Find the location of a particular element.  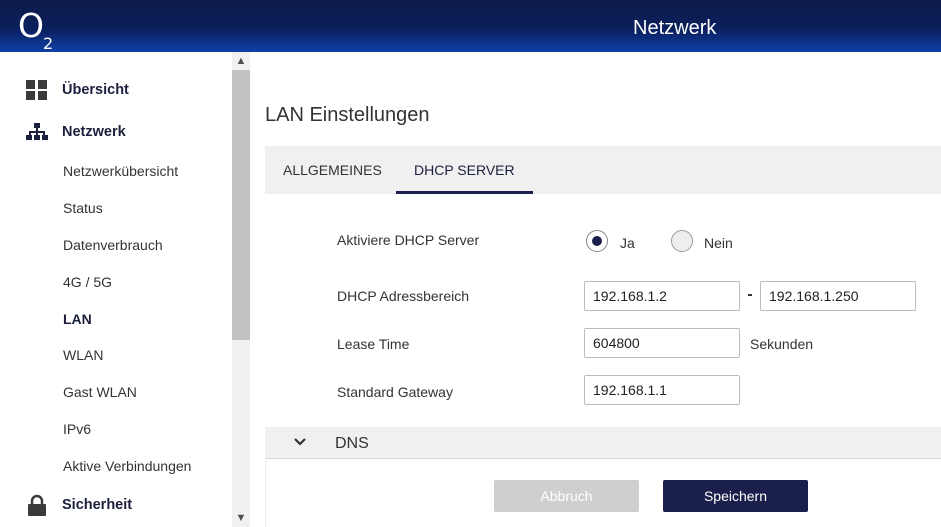

dhcp-range-end-input: 192.168.1.250 is located at coordinates (838, 296).